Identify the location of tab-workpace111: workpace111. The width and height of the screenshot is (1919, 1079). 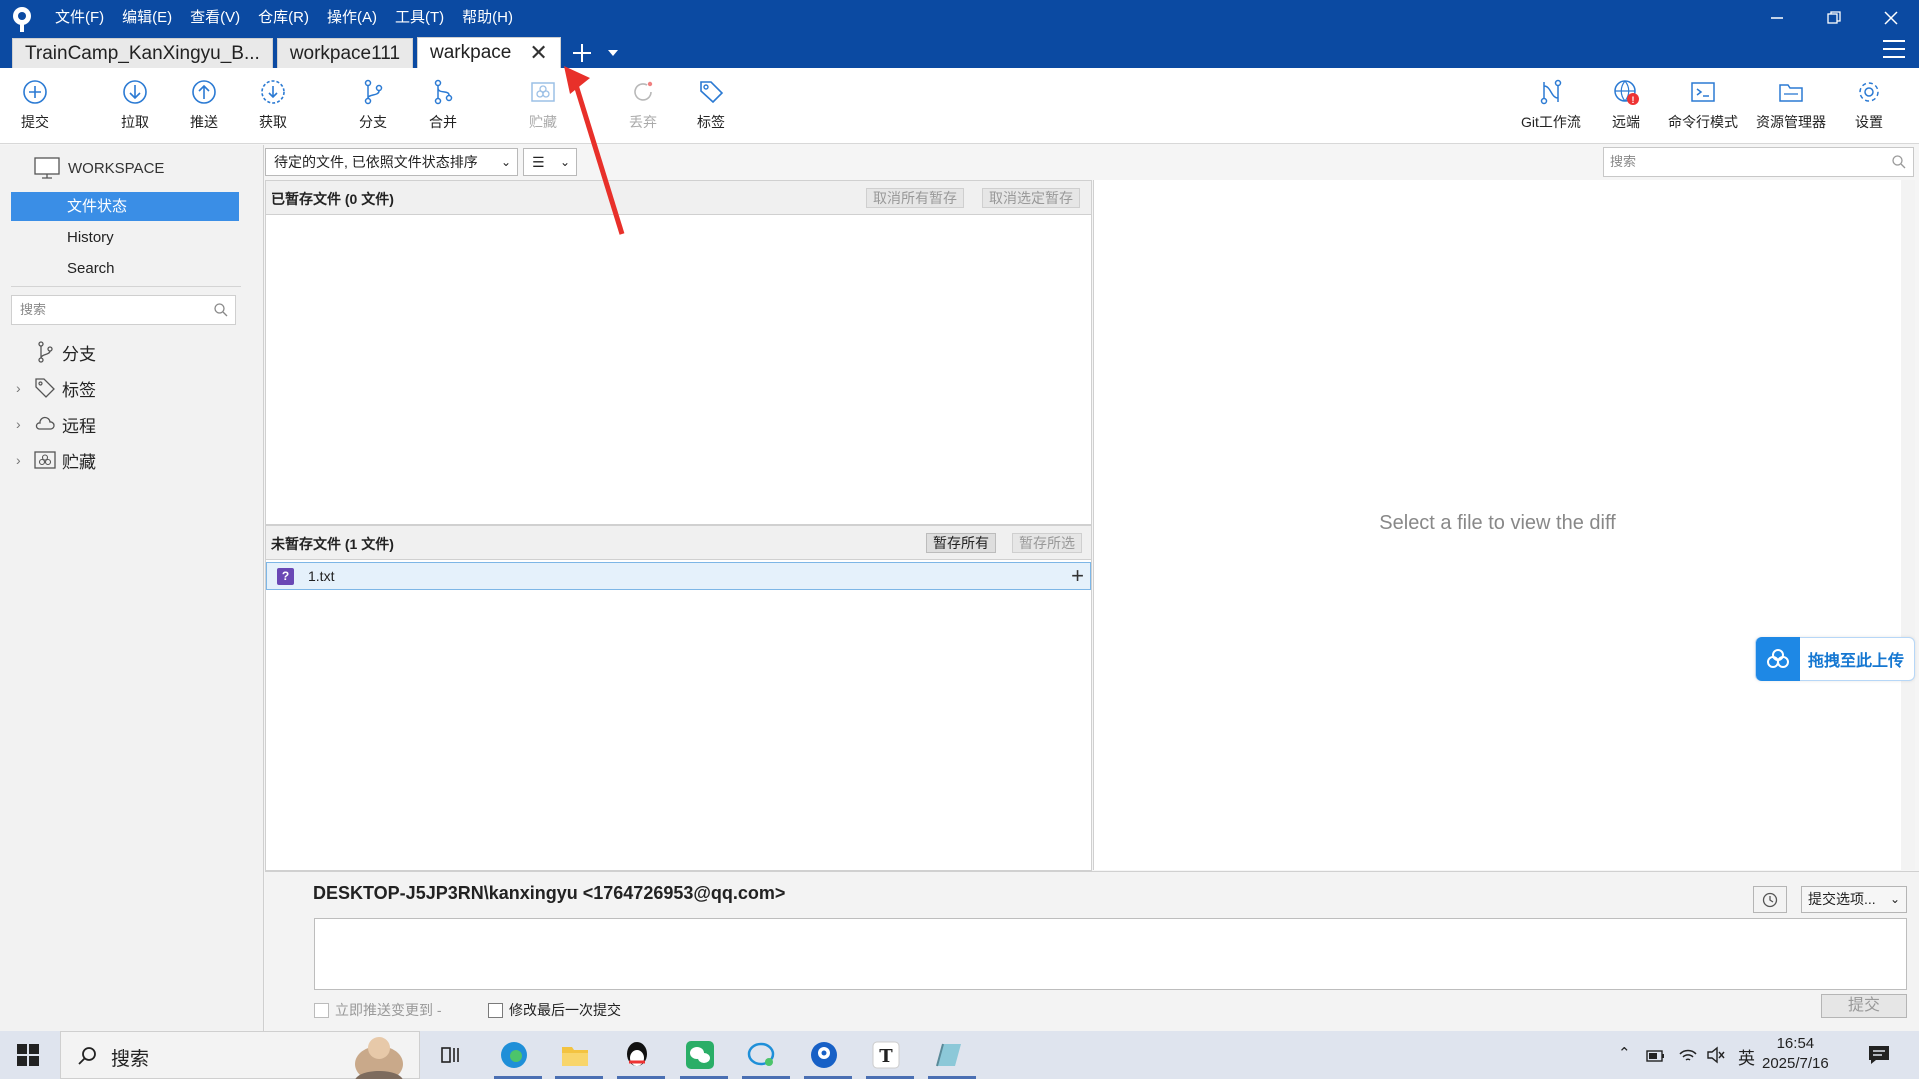
(345, 53).